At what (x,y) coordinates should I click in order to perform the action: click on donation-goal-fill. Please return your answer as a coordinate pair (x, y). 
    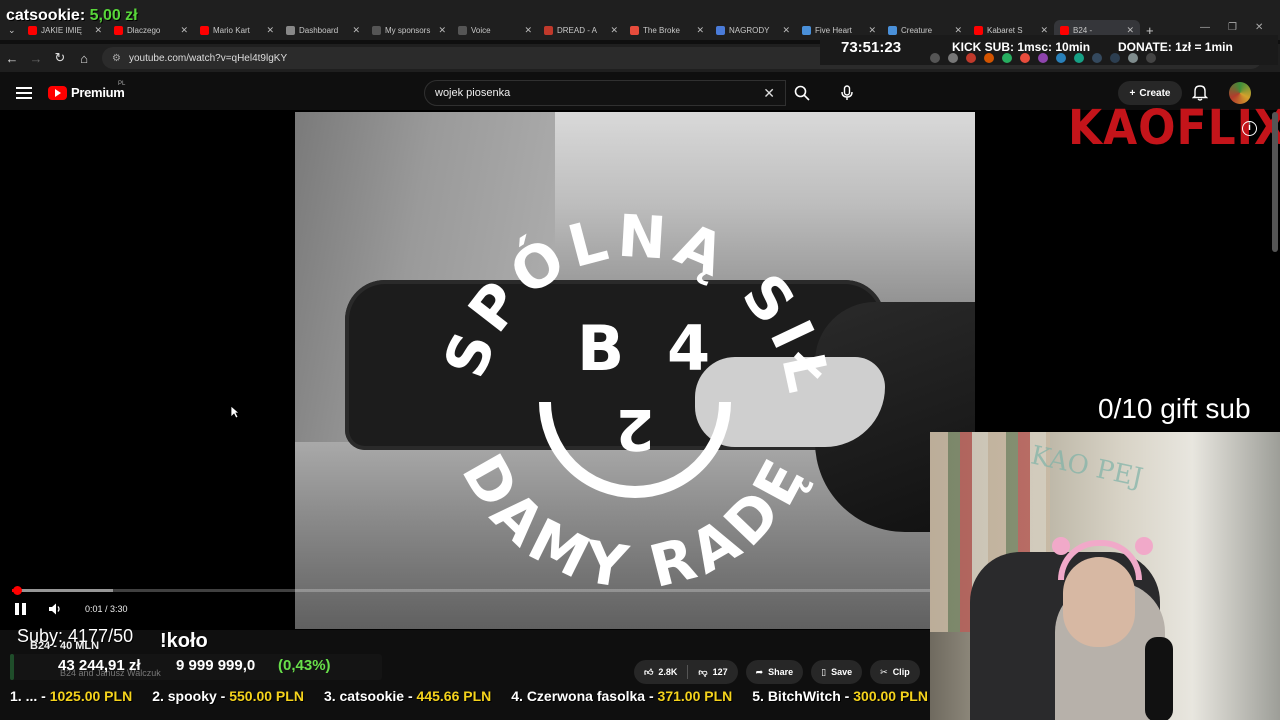
    Looking at the image, I should click on (12, 667).